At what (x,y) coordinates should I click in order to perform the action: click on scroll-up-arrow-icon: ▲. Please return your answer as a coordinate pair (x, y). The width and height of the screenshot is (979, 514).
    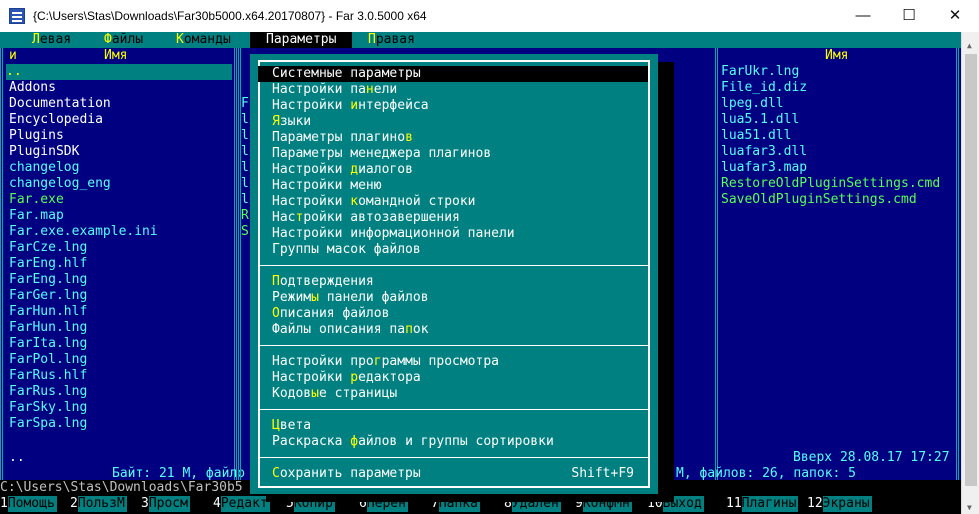
    Looking at the image, I should click on (969, 46).